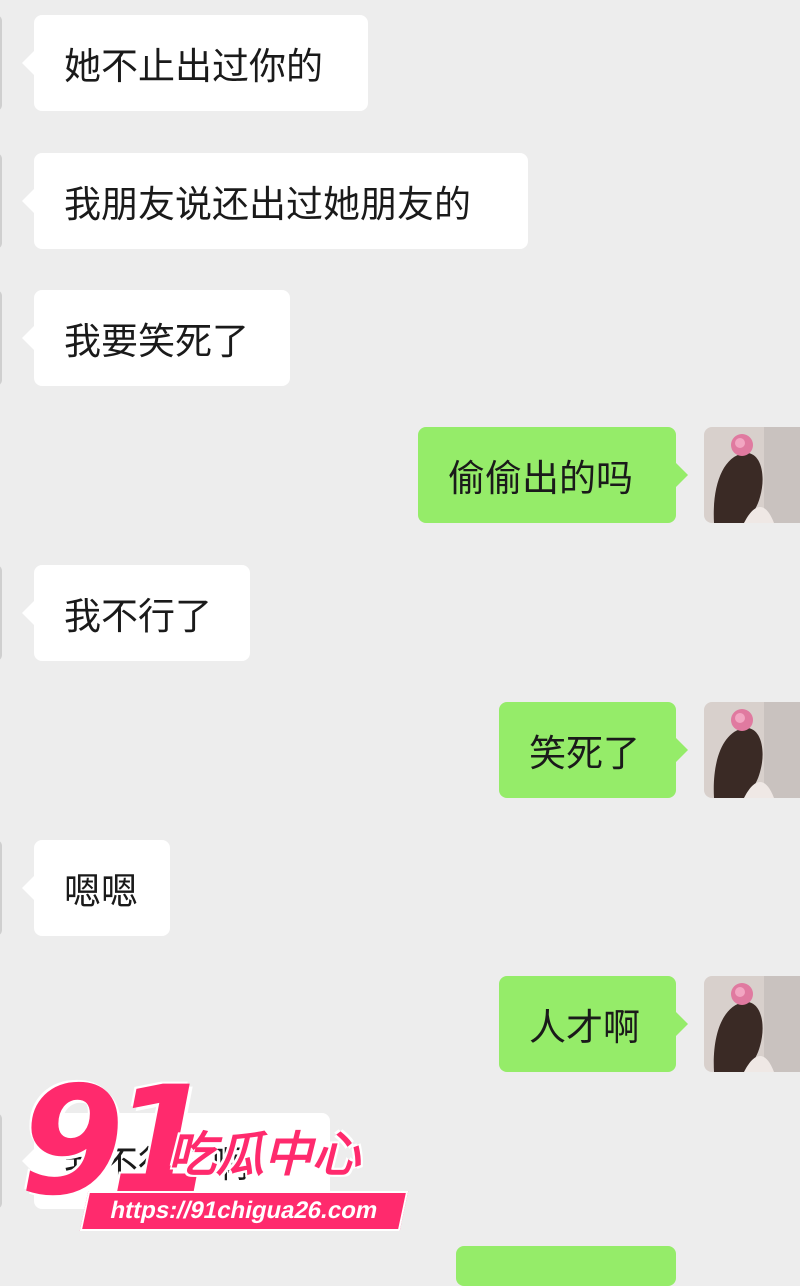 The width and height of the screenshot is (800, 1286). I want to click on outgoing-message-bubble: 偷偷出的吗, so click(553, 475).